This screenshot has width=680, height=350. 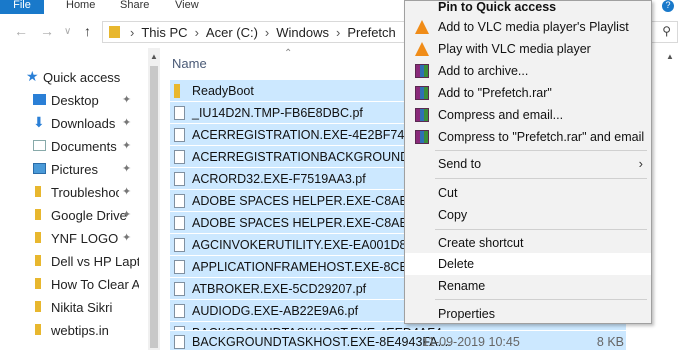 What do you see at coordinates (74, 77) in the screenshot?
I see `sidebar-item-quick-access: ★ Quick access` at bounding box center [74, 77].